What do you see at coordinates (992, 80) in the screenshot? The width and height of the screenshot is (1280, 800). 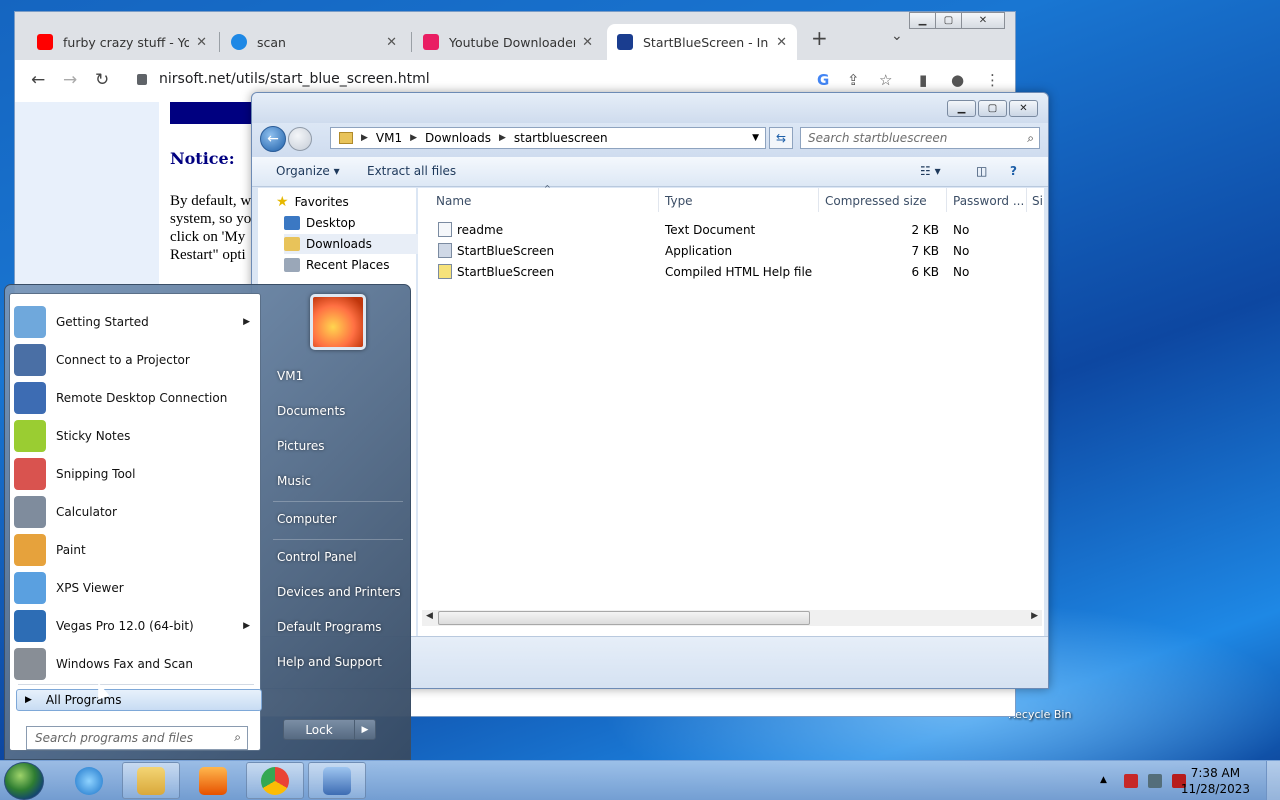 I see `menu-icon: ⋮` at bounding box center [992, 80].